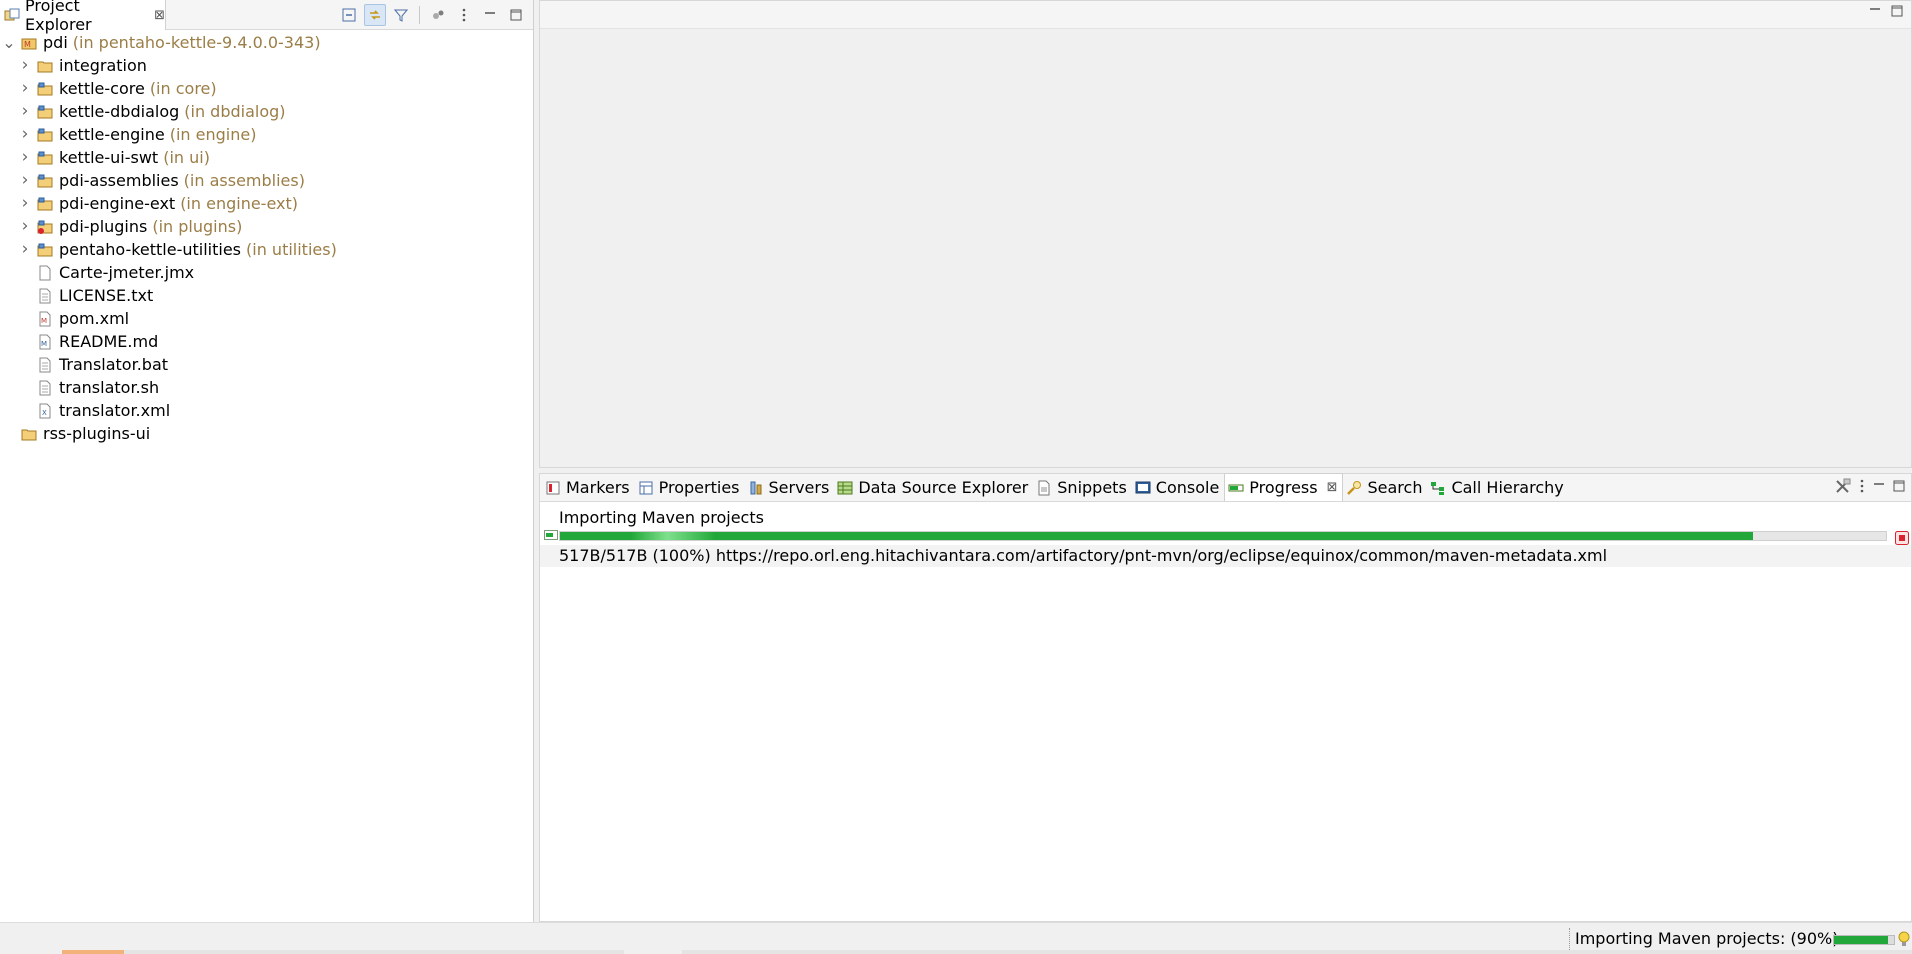 Image resolution: width=1912 pixels, height=954 pixels. I want to click on tip-bulb-icon, so click(1904, 939).